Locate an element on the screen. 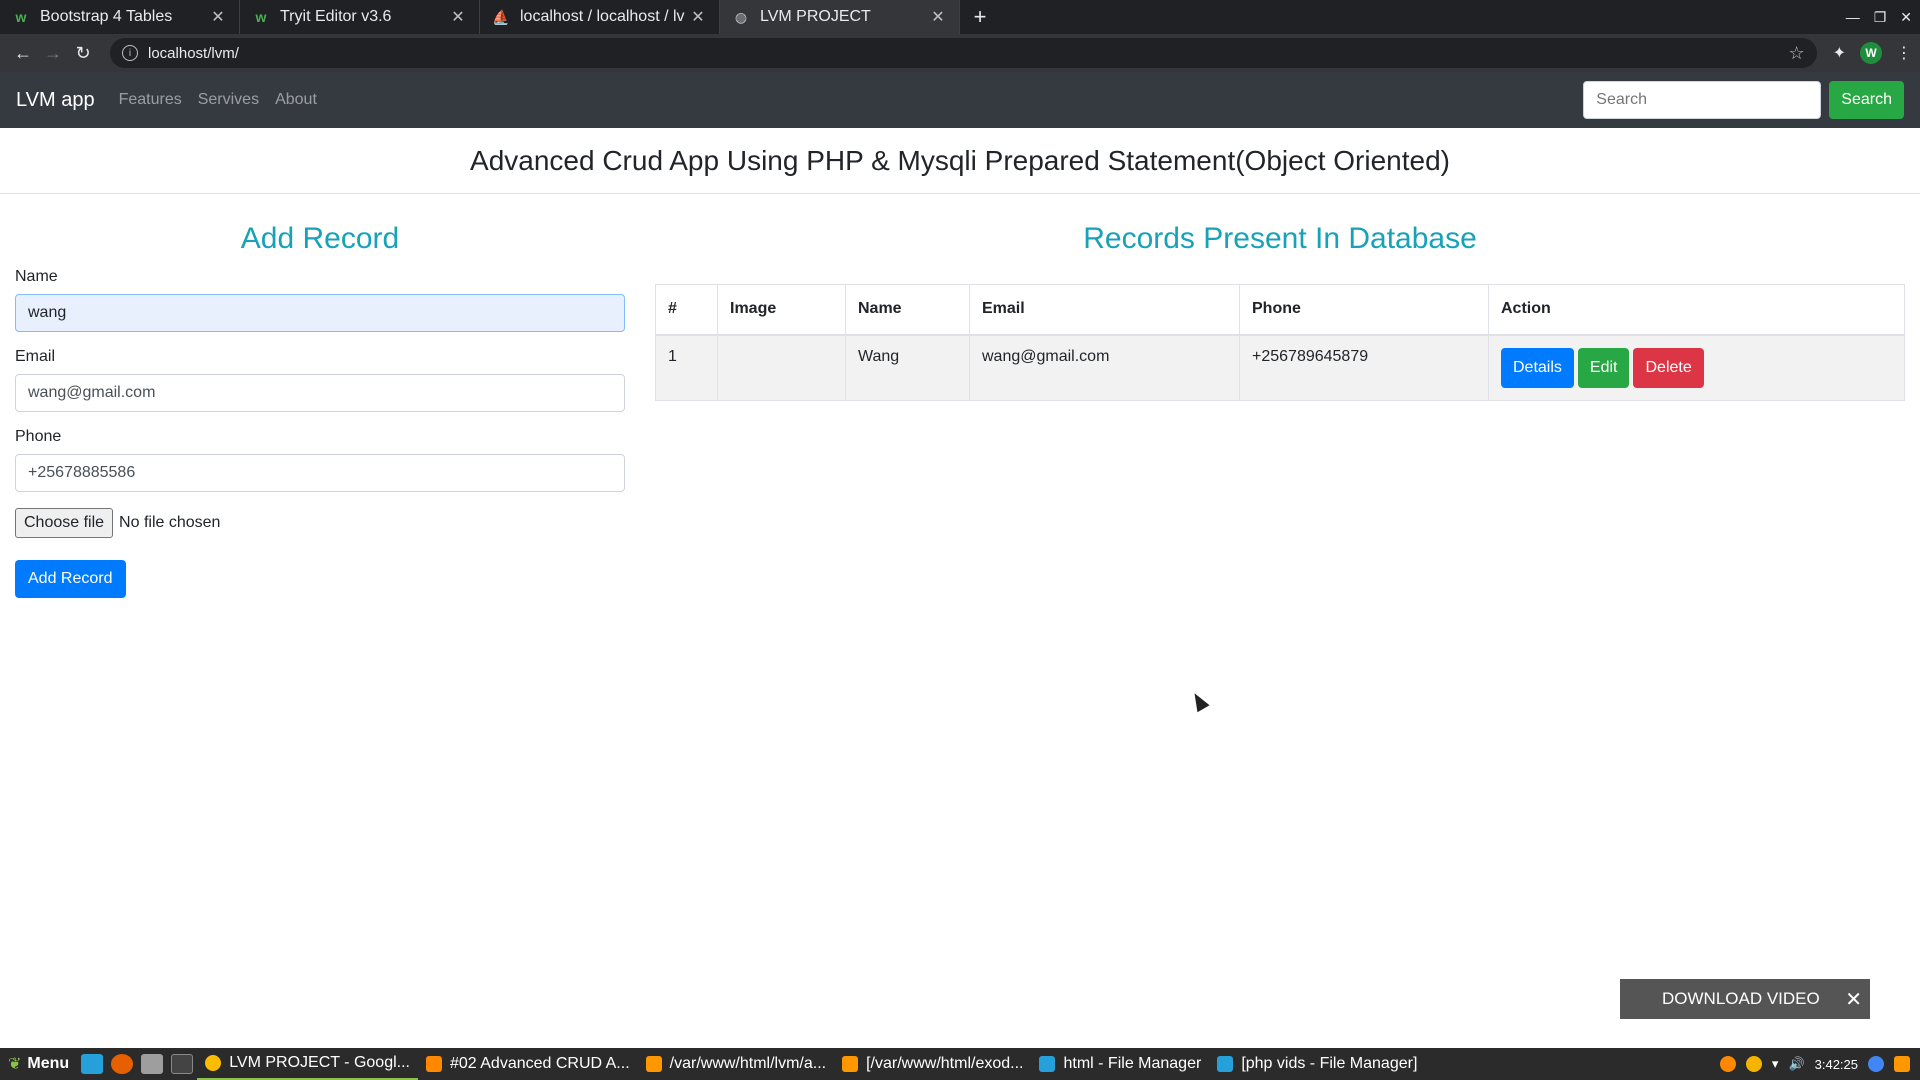 Image resolution: width=1920 pixels, height=1080 pixels. info-icon: i is located at coordinates (130, 53).